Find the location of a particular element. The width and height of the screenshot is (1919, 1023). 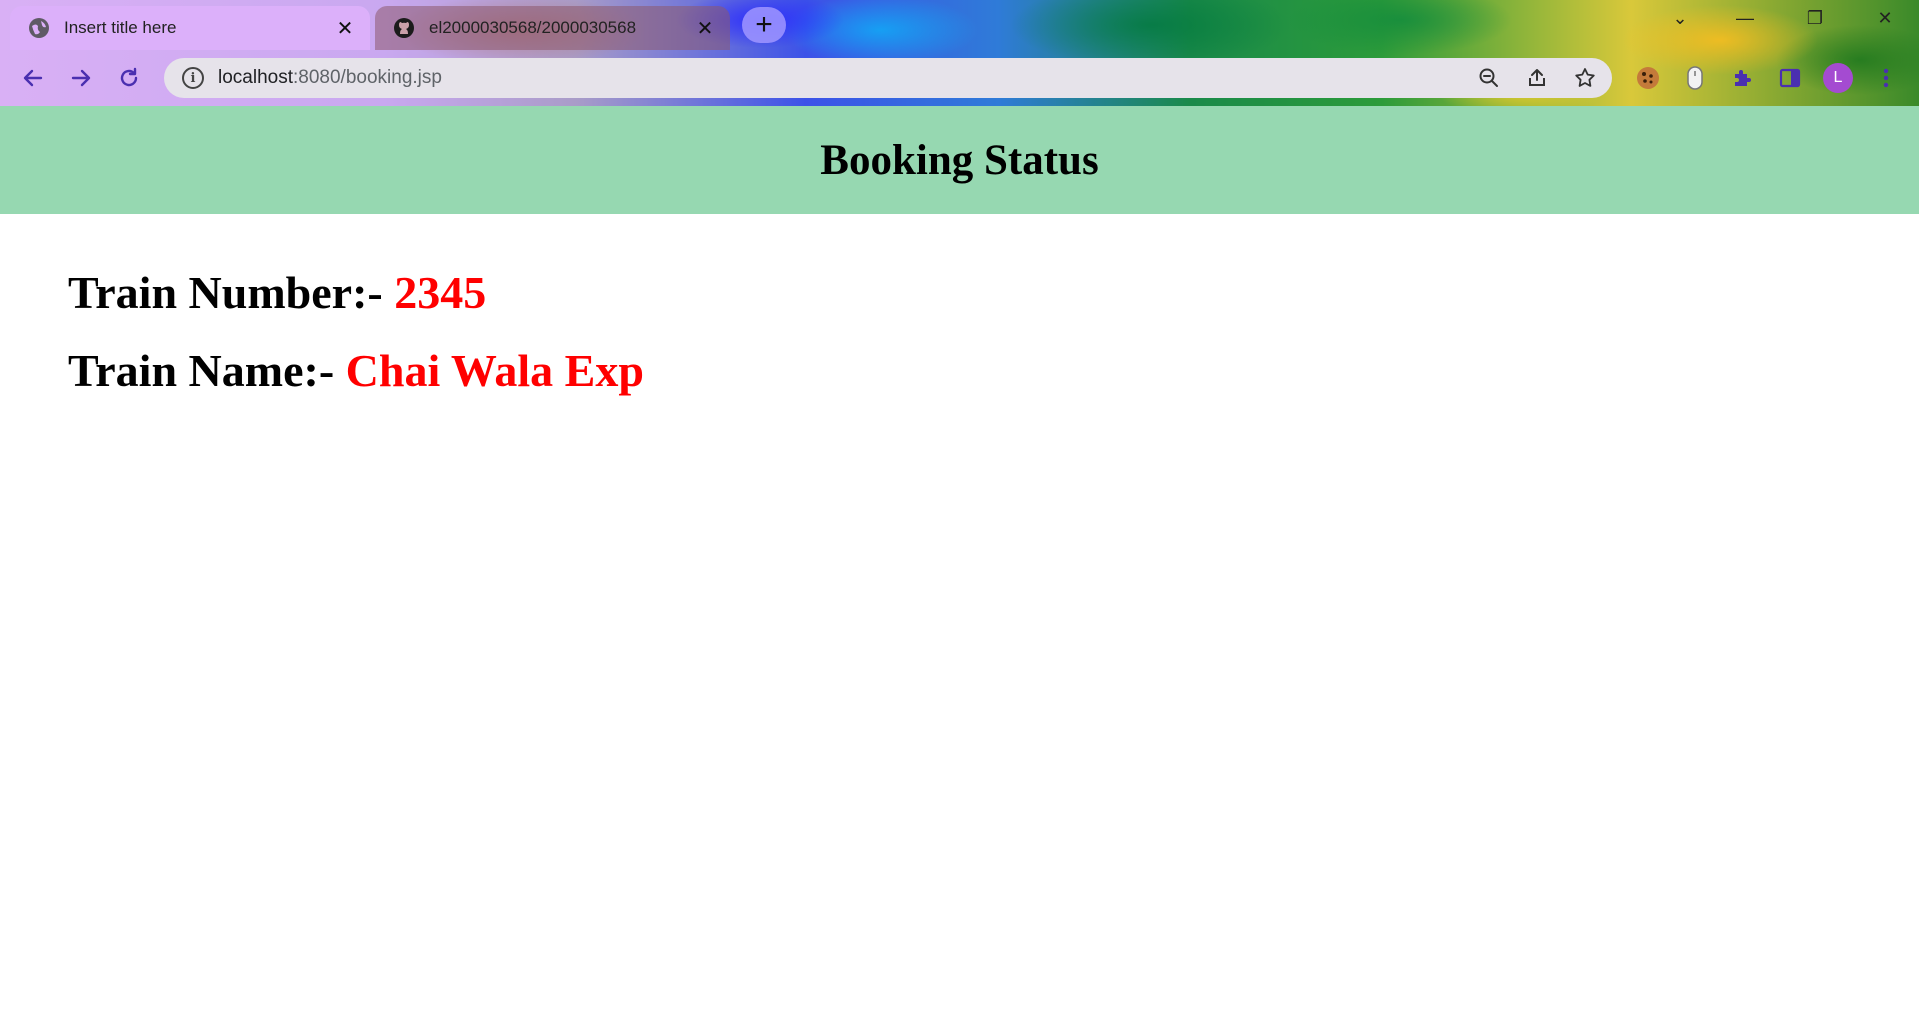

new-tab-button: + is located at coordinates (764, 25).